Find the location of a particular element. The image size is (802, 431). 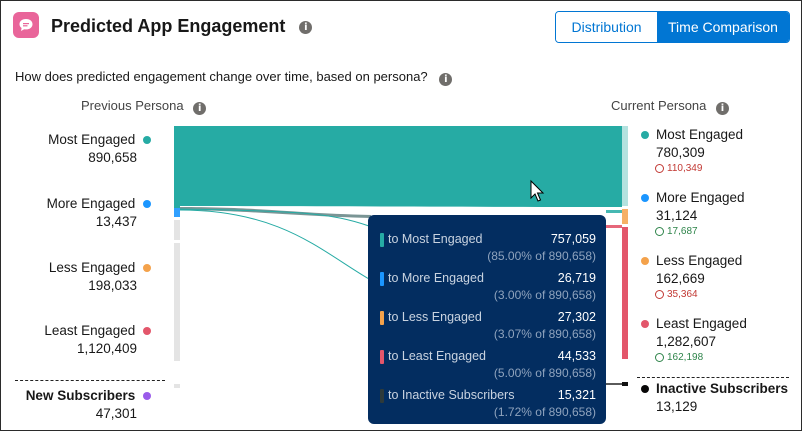

tooltip-pct: (5.00% of 890,658) is located at coordinates (544, 373).